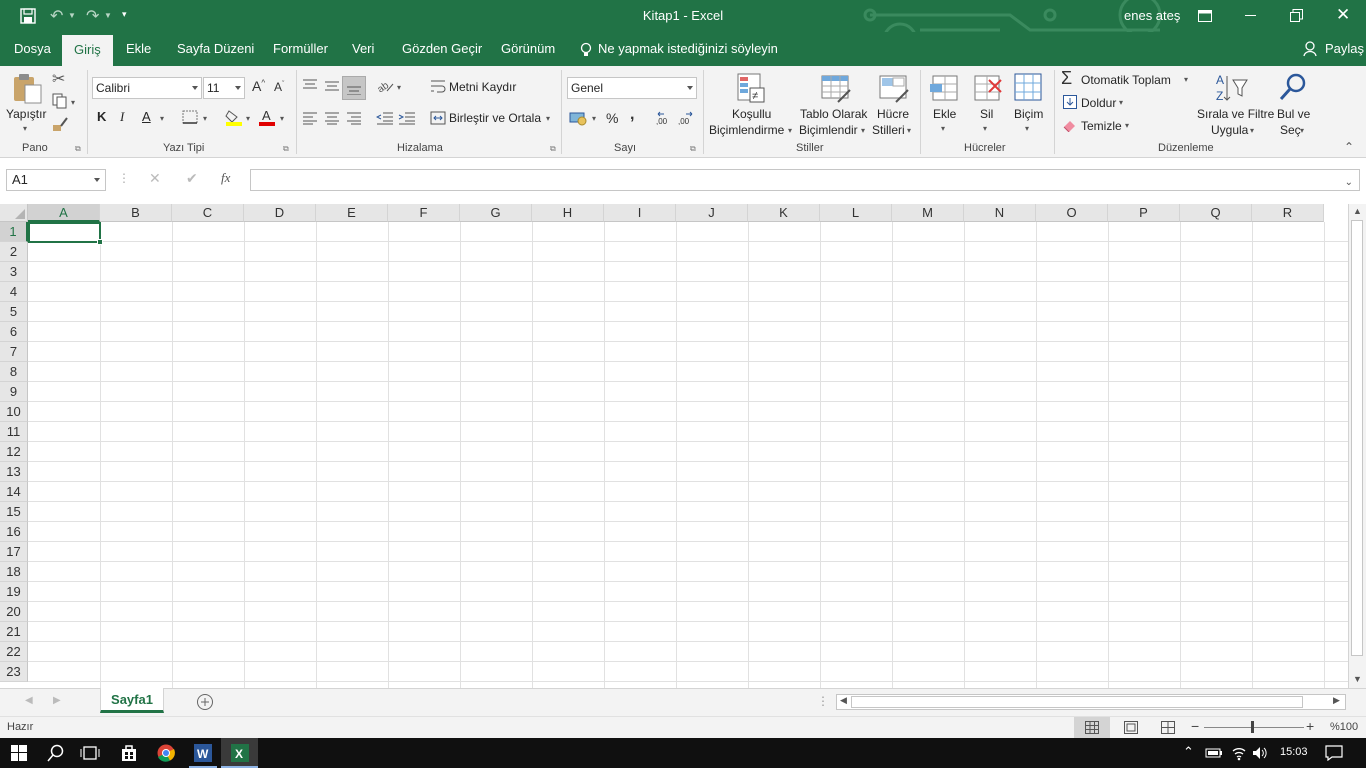 The image size is (1366, 768). I want to click on row-header-12: 12, so click(14, 452).